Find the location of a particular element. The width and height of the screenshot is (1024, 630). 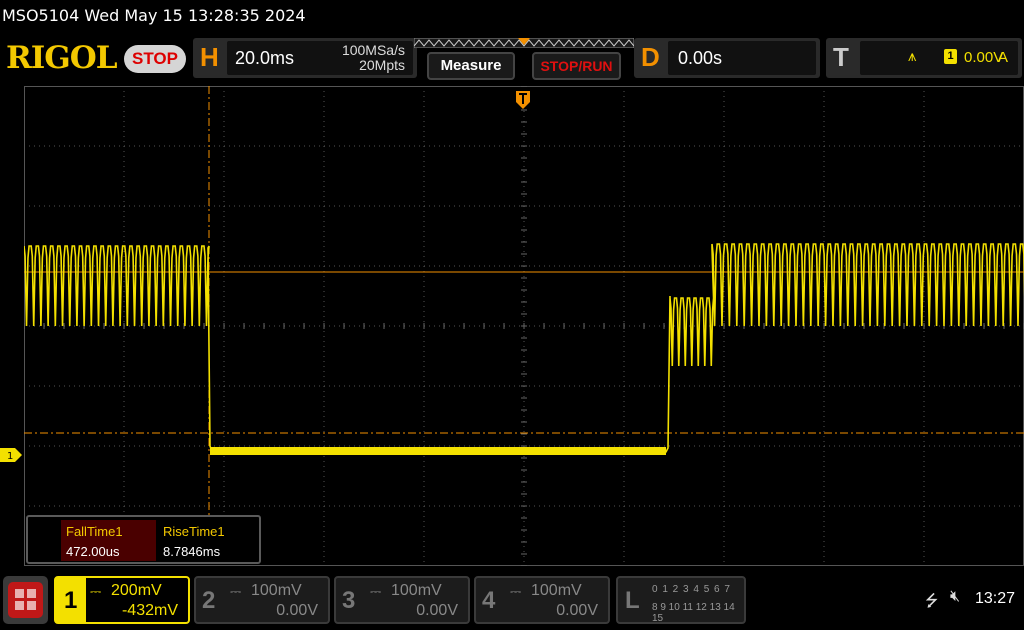

usb-icon: ⭍ is located at coordinates (932, 601).